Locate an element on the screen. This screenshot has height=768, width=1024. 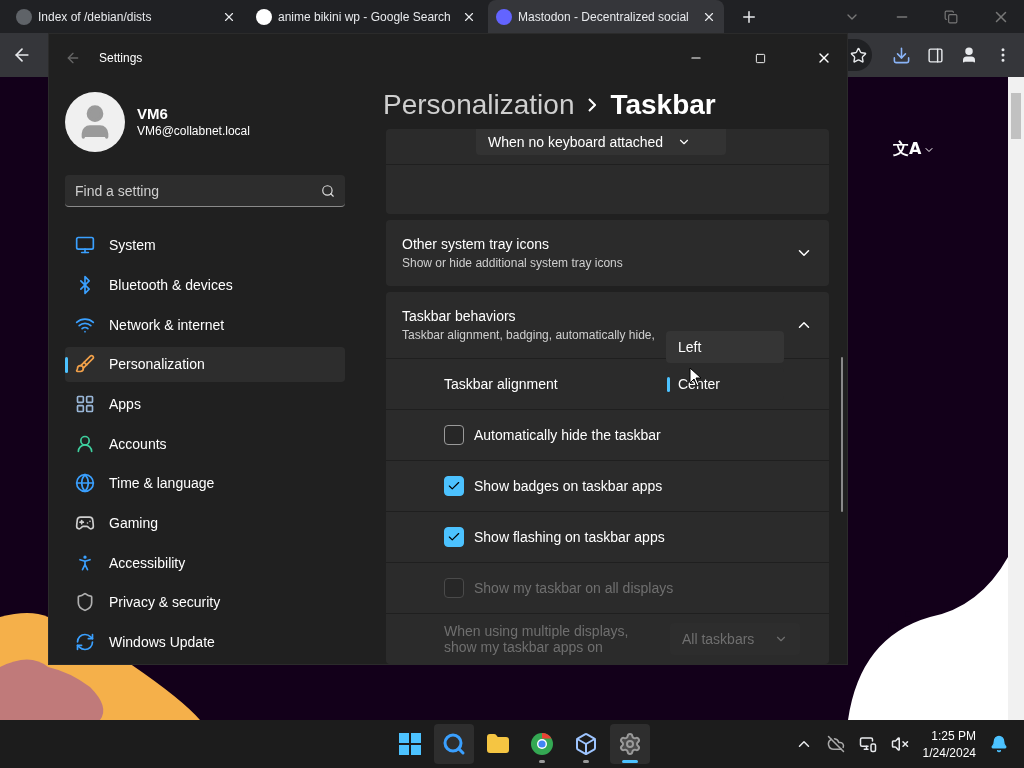
refresh-icon is located at coordinates (85, 642).